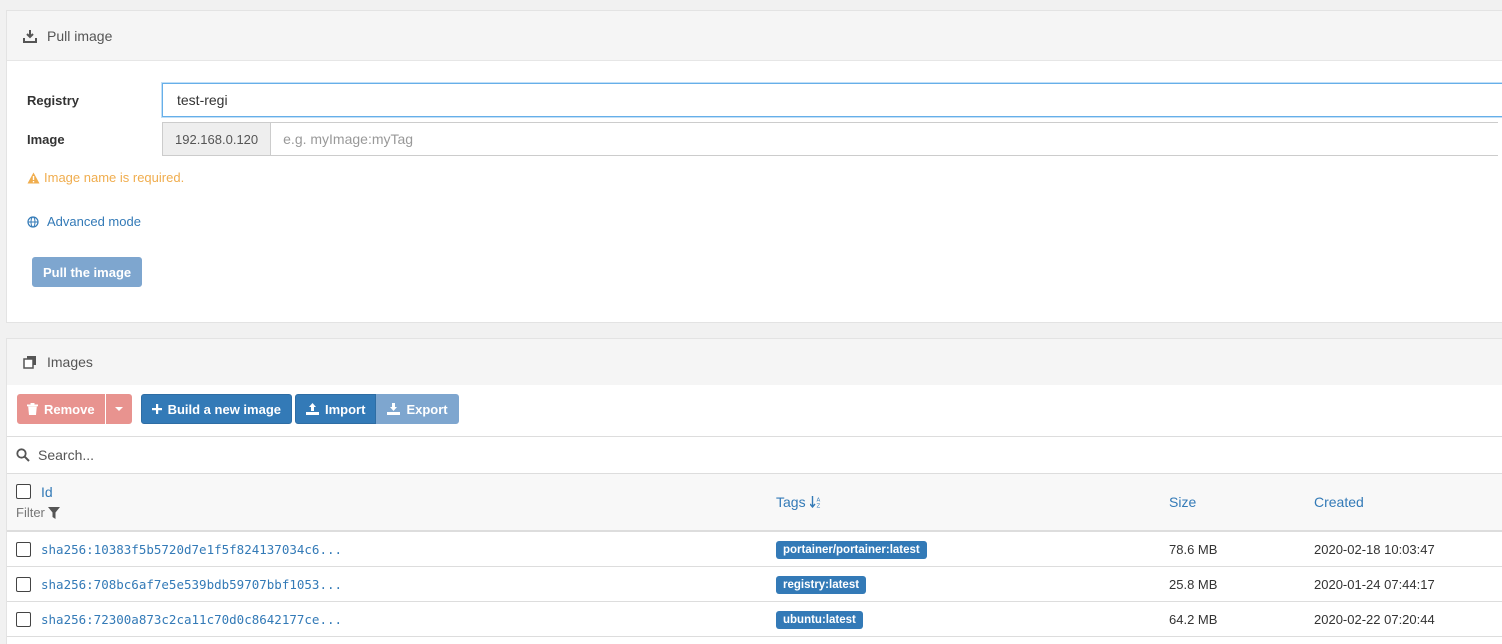 The height and width of the screenshot is (644, 1502). I want to click on column-id: Id, so click(47, 492).